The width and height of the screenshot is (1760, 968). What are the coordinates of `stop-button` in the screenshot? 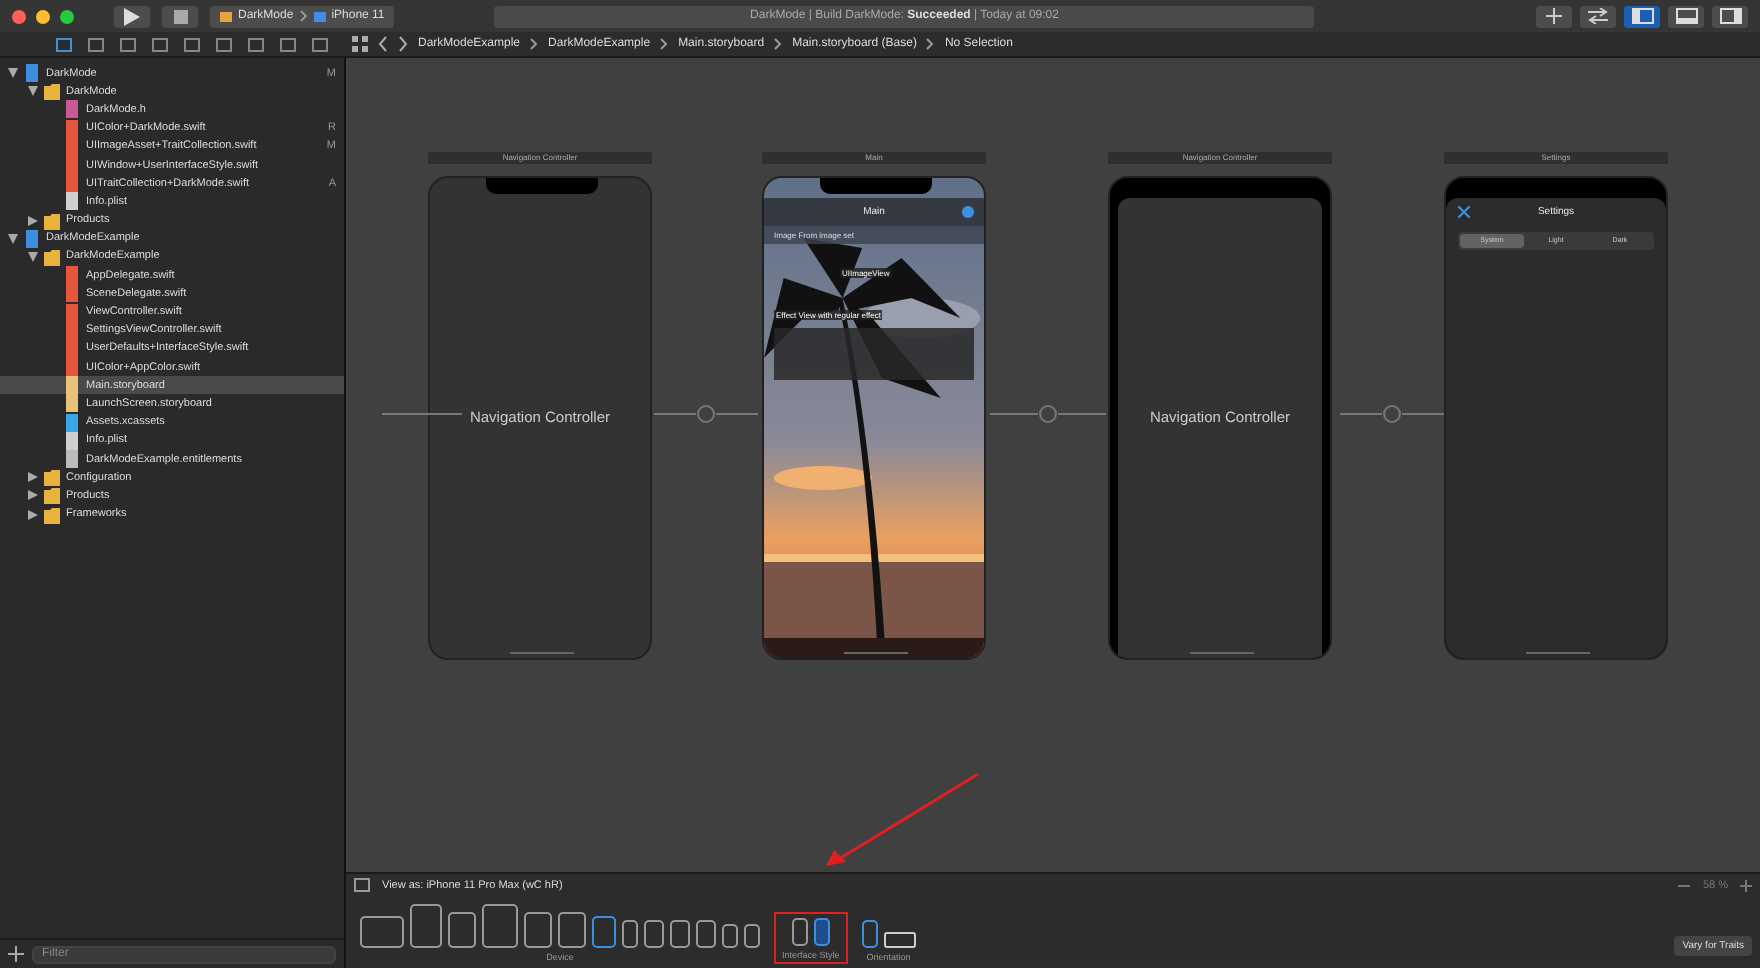 It's located at (180, 16).